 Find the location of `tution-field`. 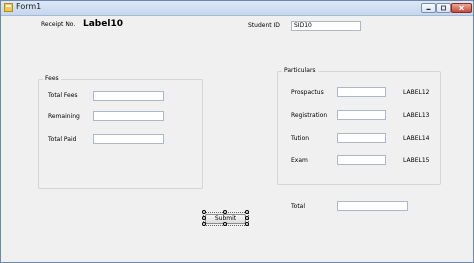

tution-field is located at coordinates (361, 138).